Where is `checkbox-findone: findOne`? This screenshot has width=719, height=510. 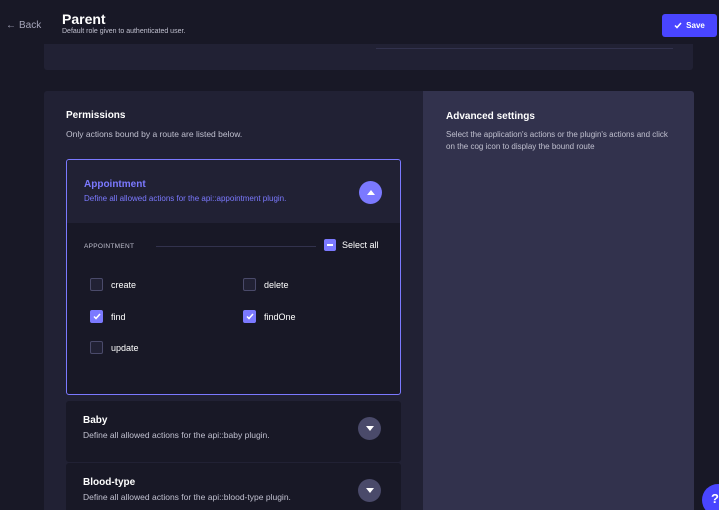 checkbox-findone: findOne is located at coordinates (269, 316).